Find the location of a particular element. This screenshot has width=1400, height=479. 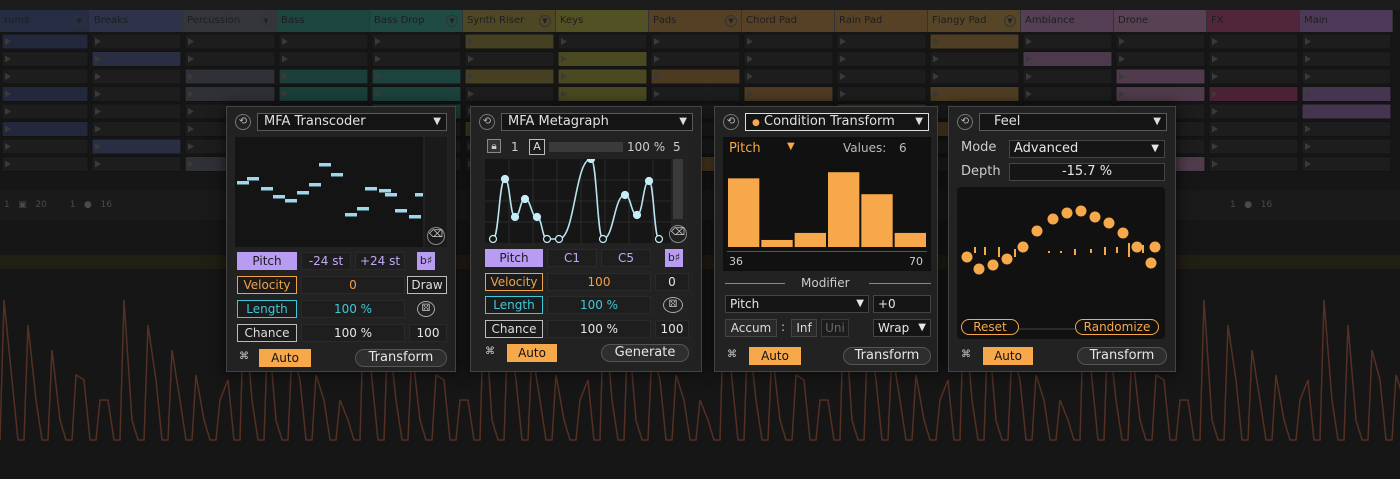

track-header: Flangy Pad ▼ is located at coordinates (974, 21).